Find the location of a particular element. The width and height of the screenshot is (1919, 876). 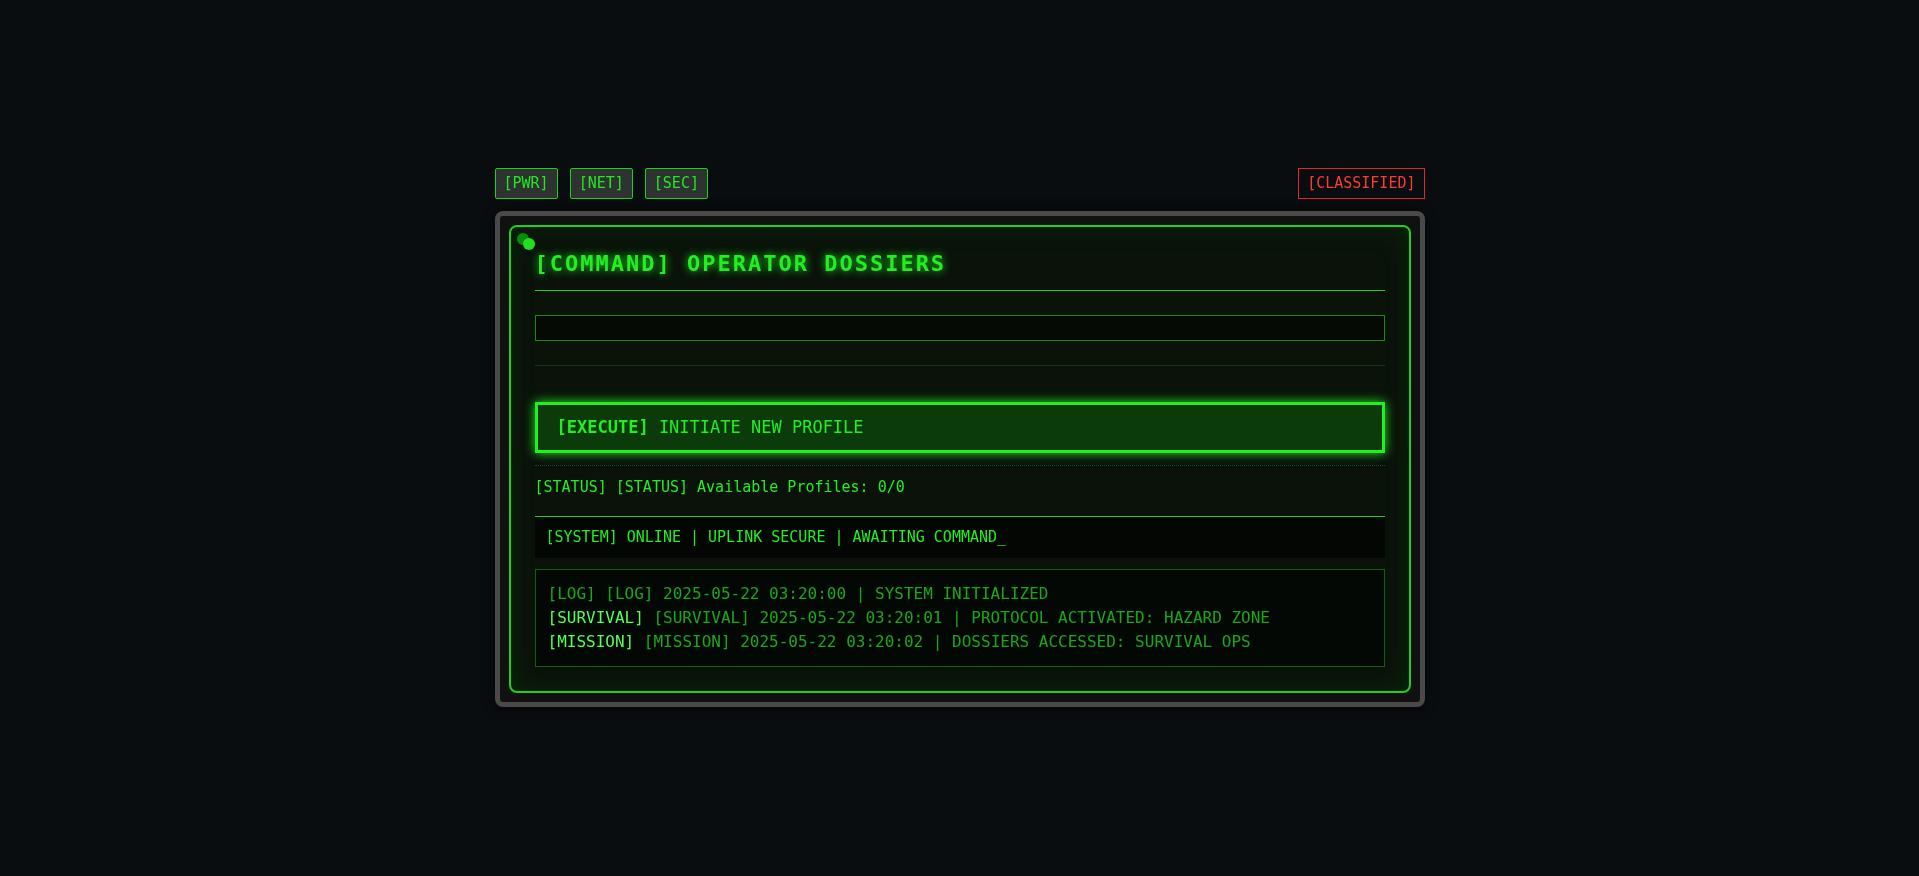

input-field is located at coordinates (959, 328).